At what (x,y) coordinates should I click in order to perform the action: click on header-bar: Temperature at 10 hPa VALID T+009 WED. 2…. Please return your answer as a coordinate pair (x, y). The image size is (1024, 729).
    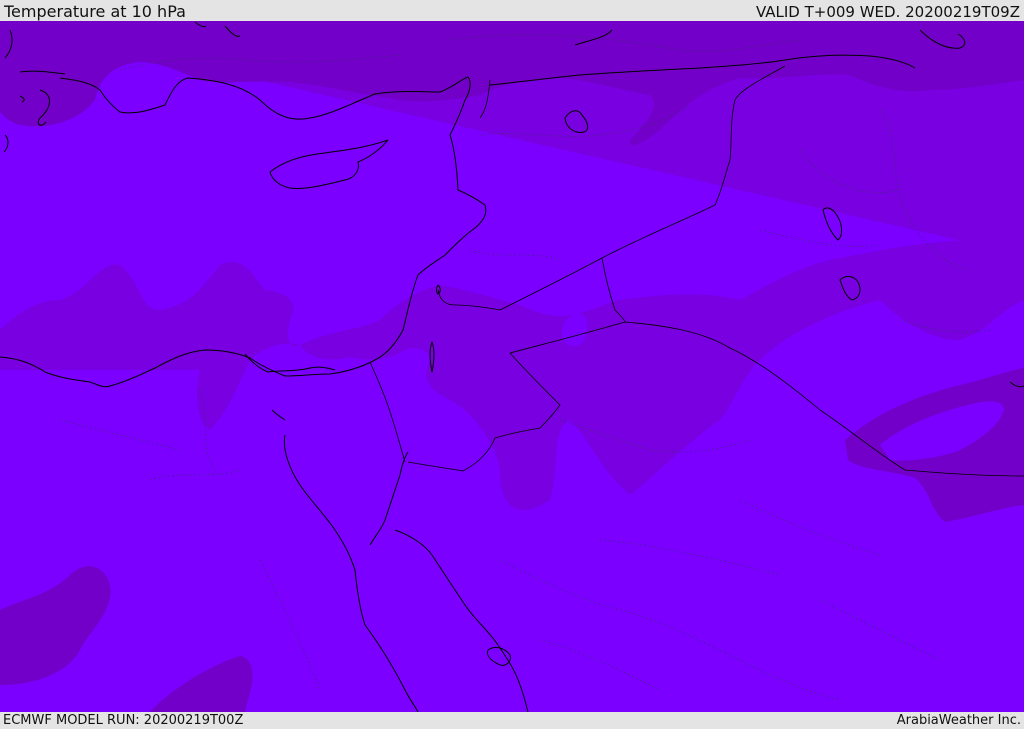
    Looking at the image, I should click on (512, 10).